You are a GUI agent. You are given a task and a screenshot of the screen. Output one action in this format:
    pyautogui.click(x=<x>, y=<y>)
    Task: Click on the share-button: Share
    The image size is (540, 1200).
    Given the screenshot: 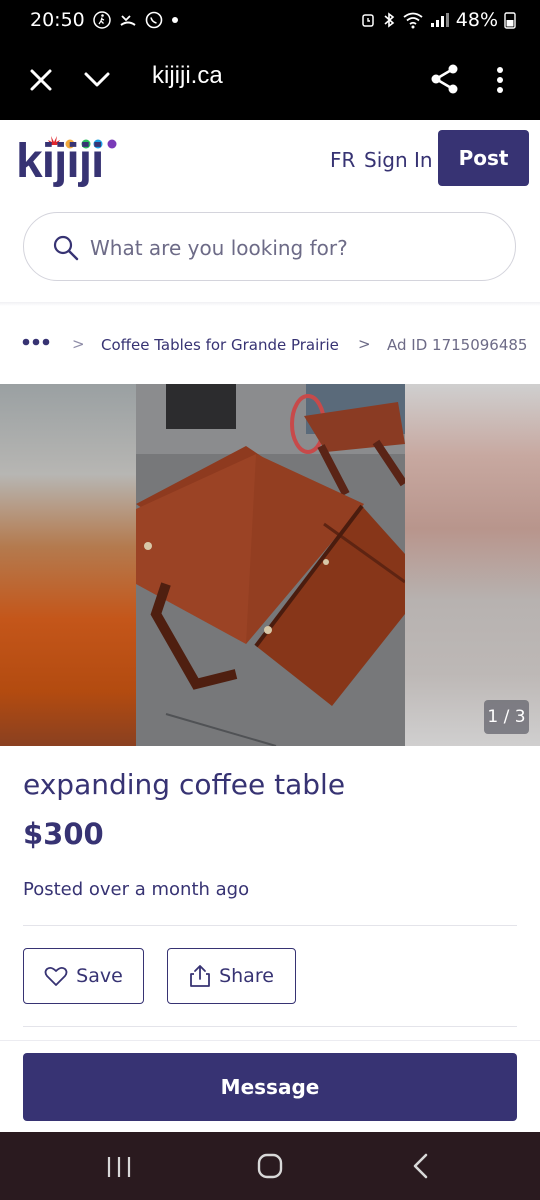 What is the action you would take?
    pyautogui.click(x=231, y=976)
    